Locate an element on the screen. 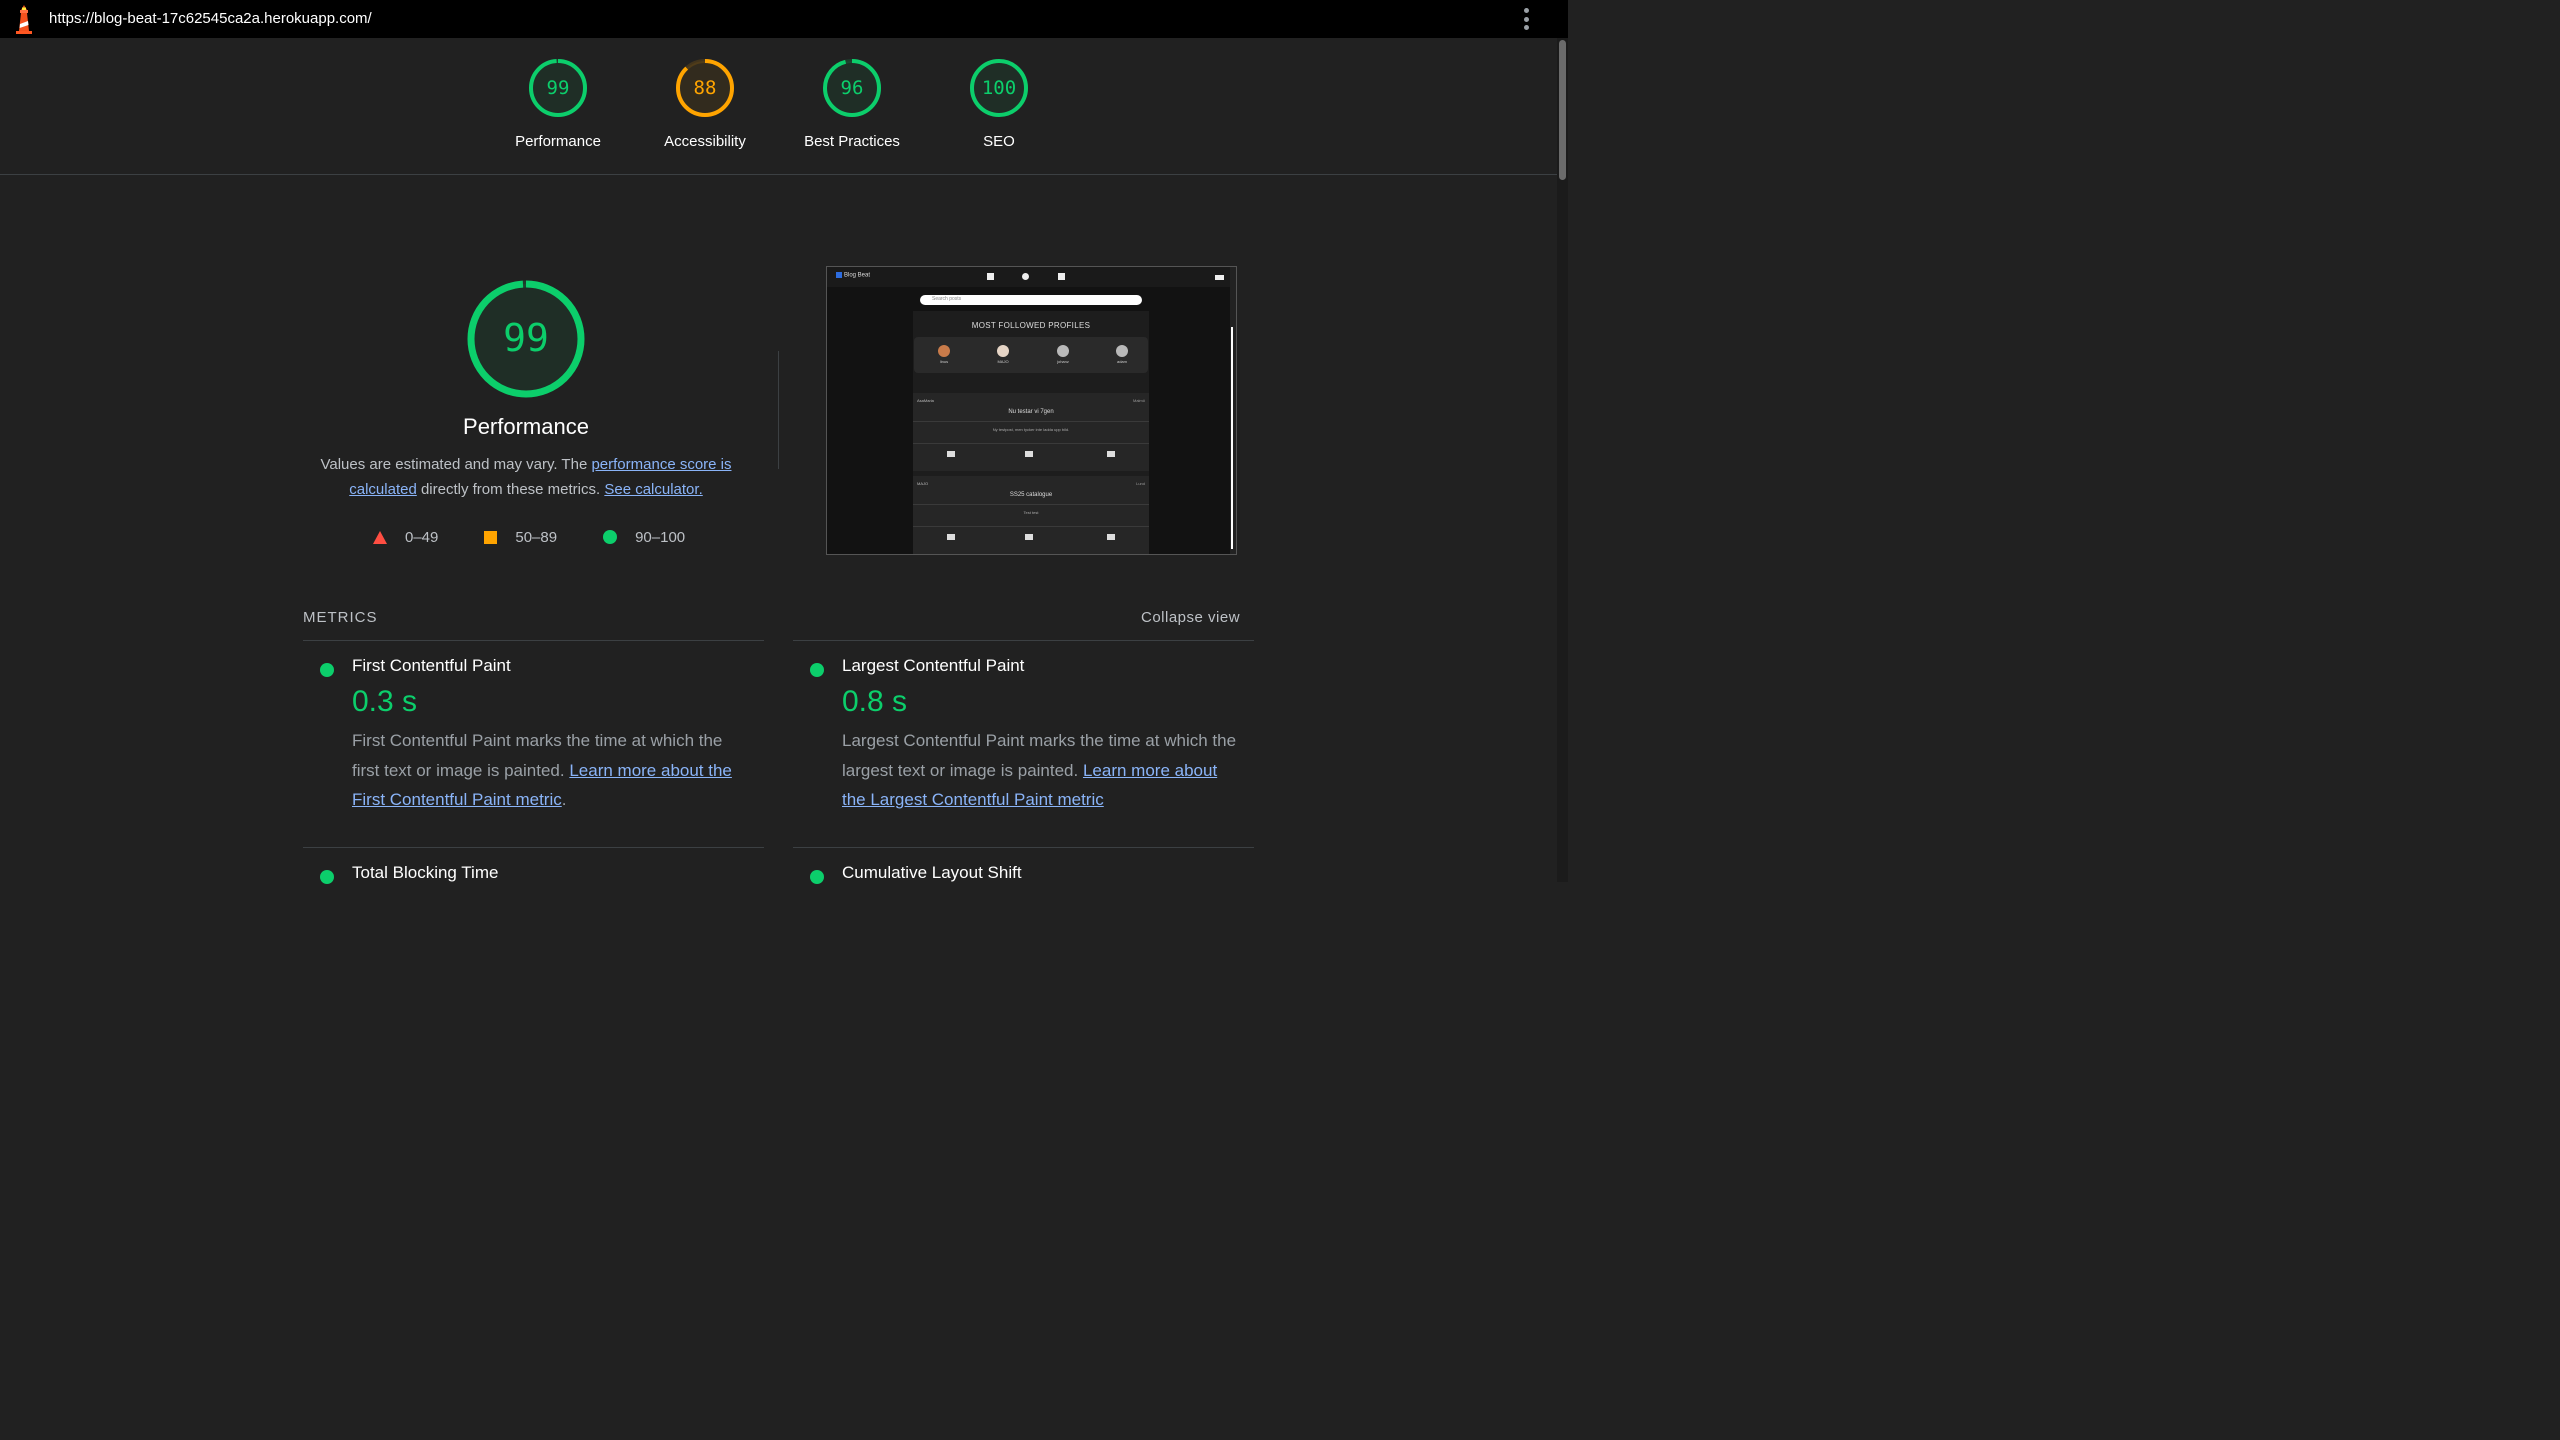  gauge-ring: 96 is located at coordinates (852, 88).